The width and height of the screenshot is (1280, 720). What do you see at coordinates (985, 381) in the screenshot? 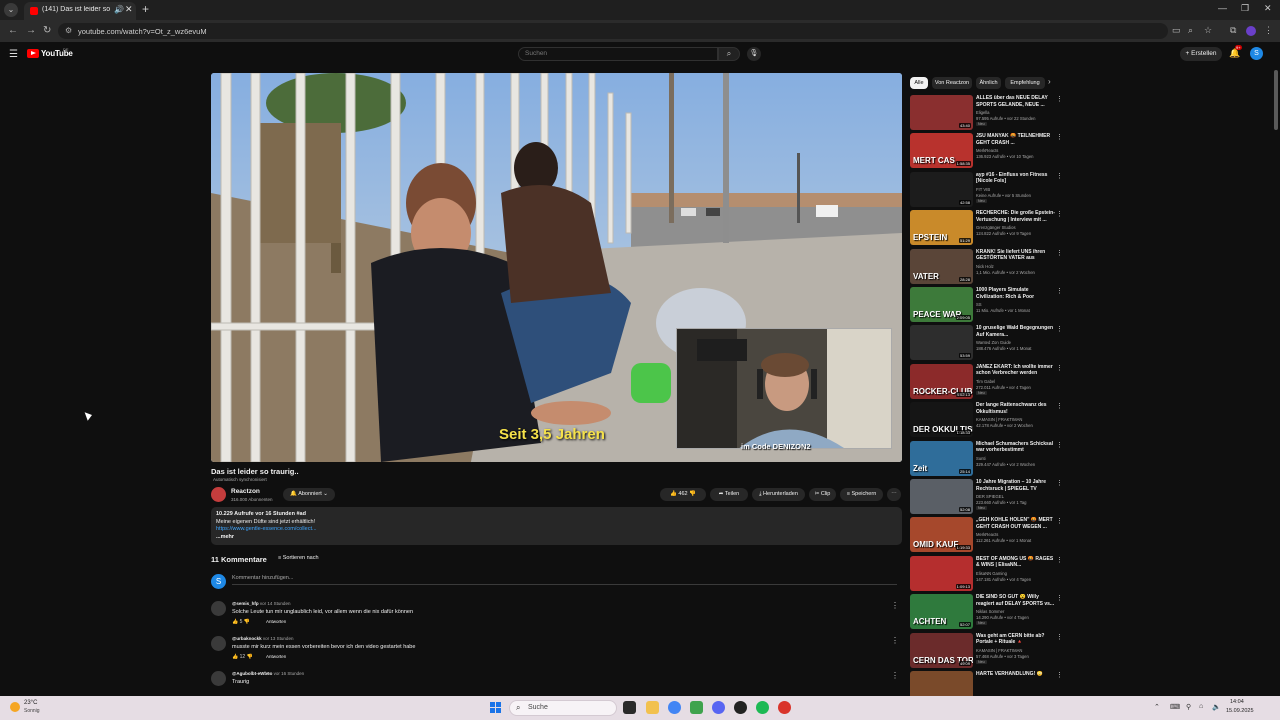
I see `channel-name: Tim Gabel` at bounding box center [985, 381].